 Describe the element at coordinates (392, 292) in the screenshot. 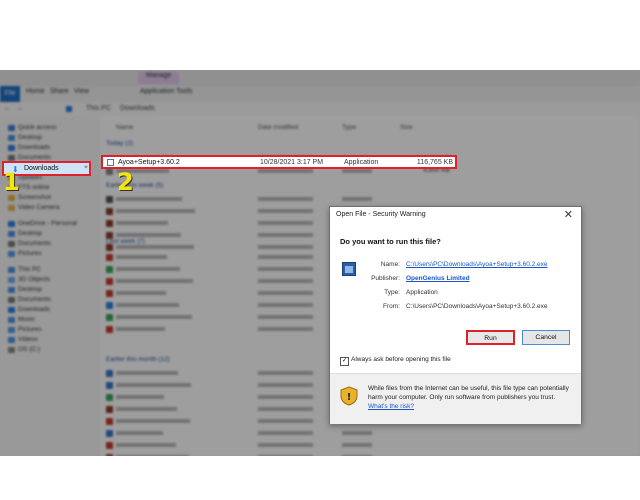

I see `type-label: Type:` at that location.